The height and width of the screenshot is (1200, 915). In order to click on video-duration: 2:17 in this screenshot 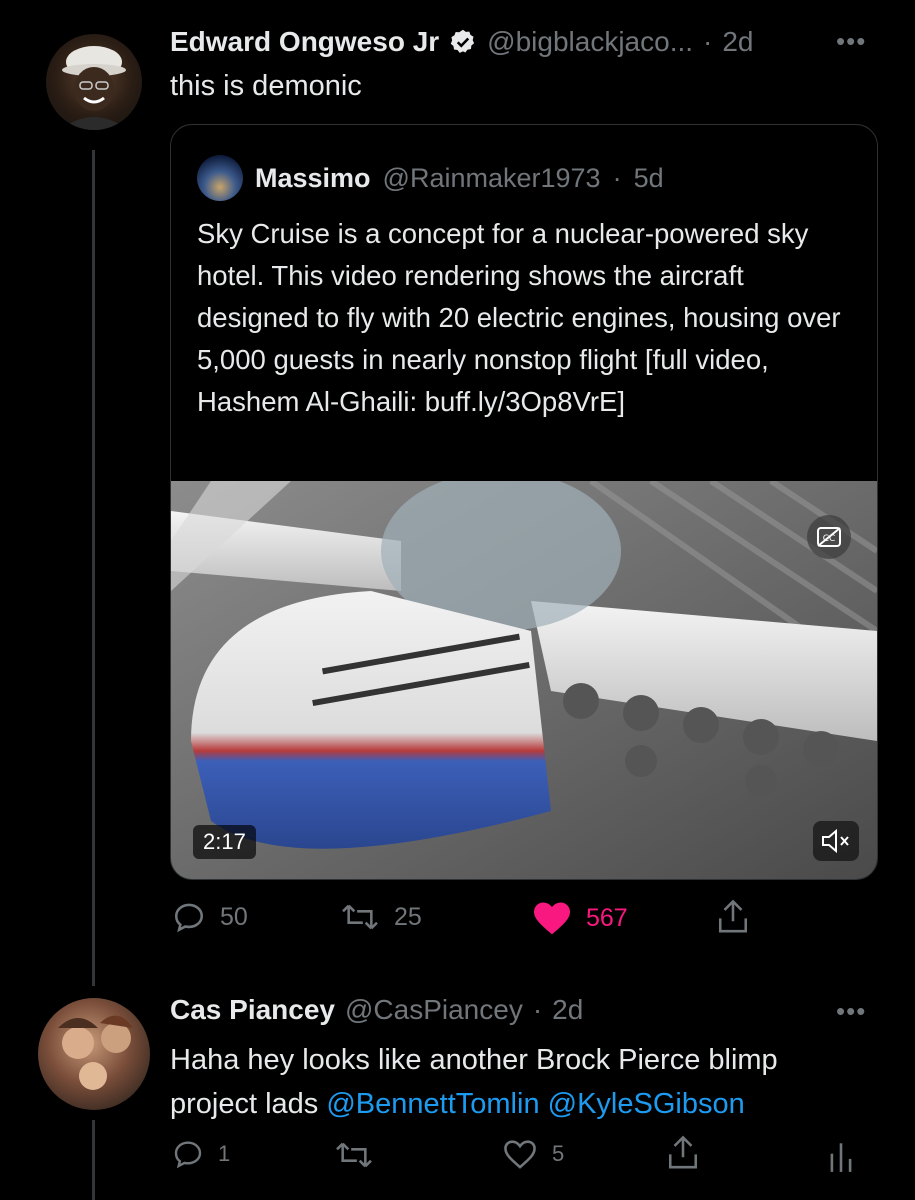, I will do `click(224, 842)`.